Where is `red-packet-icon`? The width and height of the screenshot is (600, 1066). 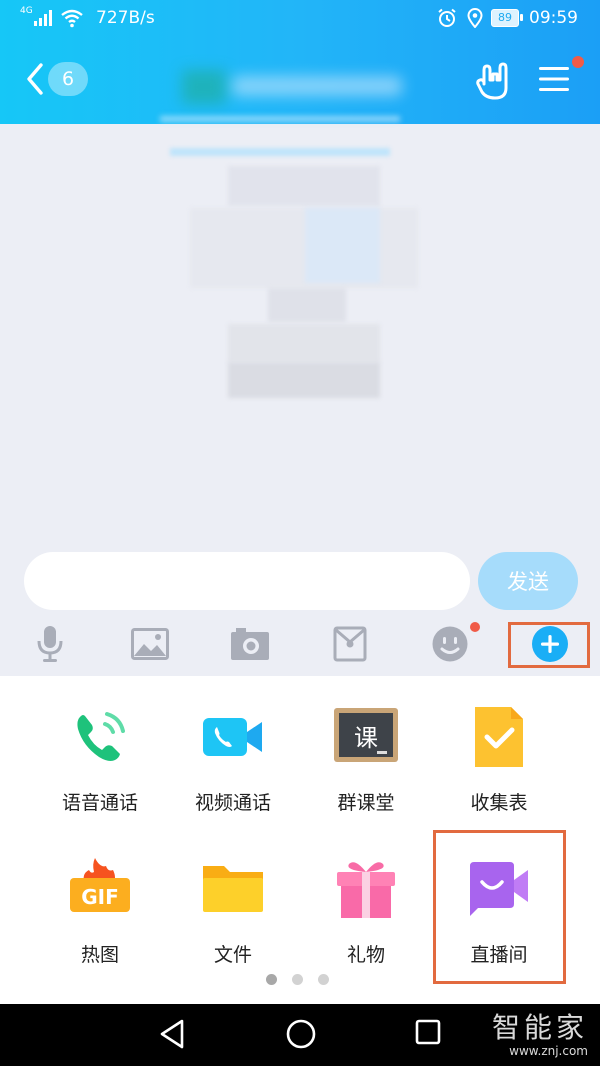
red-packet-icon is located at coordinates (350, 644).